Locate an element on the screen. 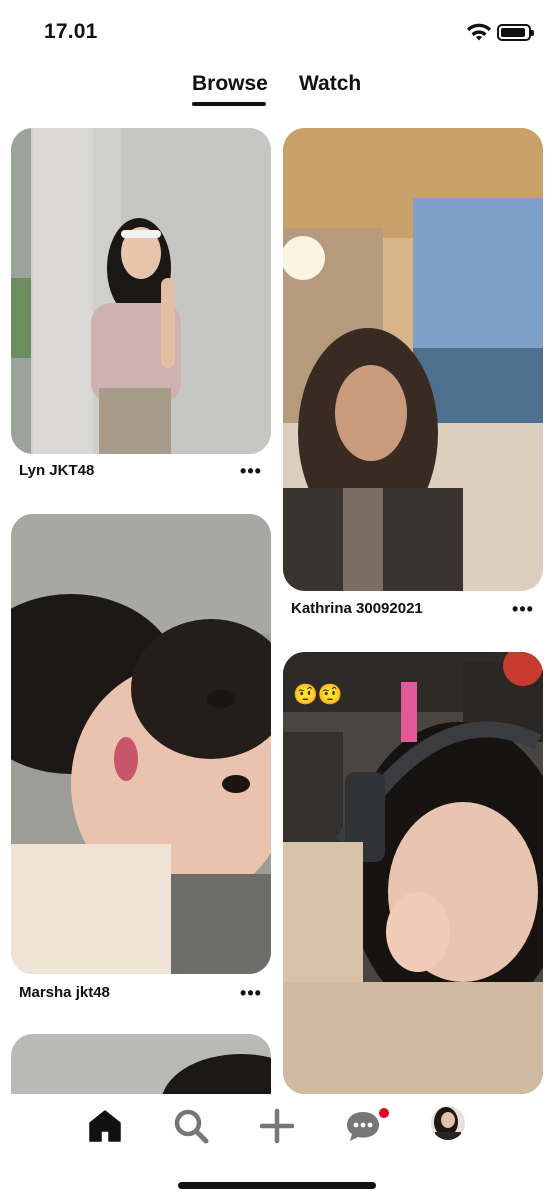 This screenshot has width=554, height=1200. home-indicator is located at coordinates (277, 1185).